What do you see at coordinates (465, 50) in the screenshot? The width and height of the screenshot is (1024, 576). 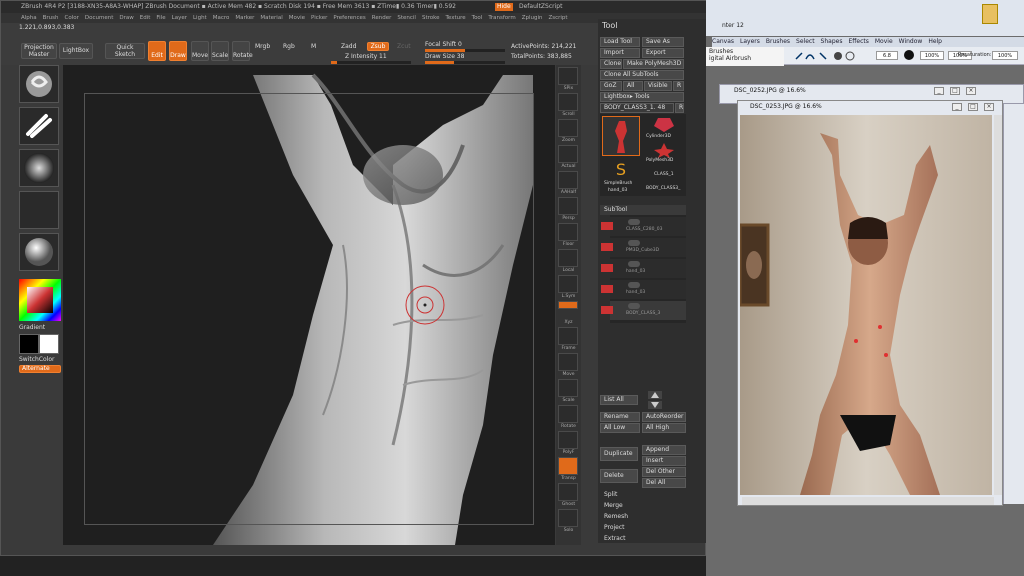 I see `focal-shift-slider` at bounding box center [465, 50].